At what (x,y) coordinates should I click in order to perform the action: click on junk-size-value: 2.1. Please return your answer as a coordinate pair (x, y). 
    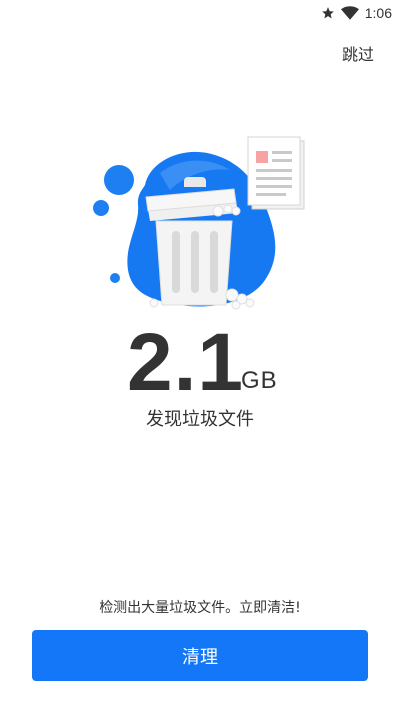
    Looking at the image, I should click on (185, 362).